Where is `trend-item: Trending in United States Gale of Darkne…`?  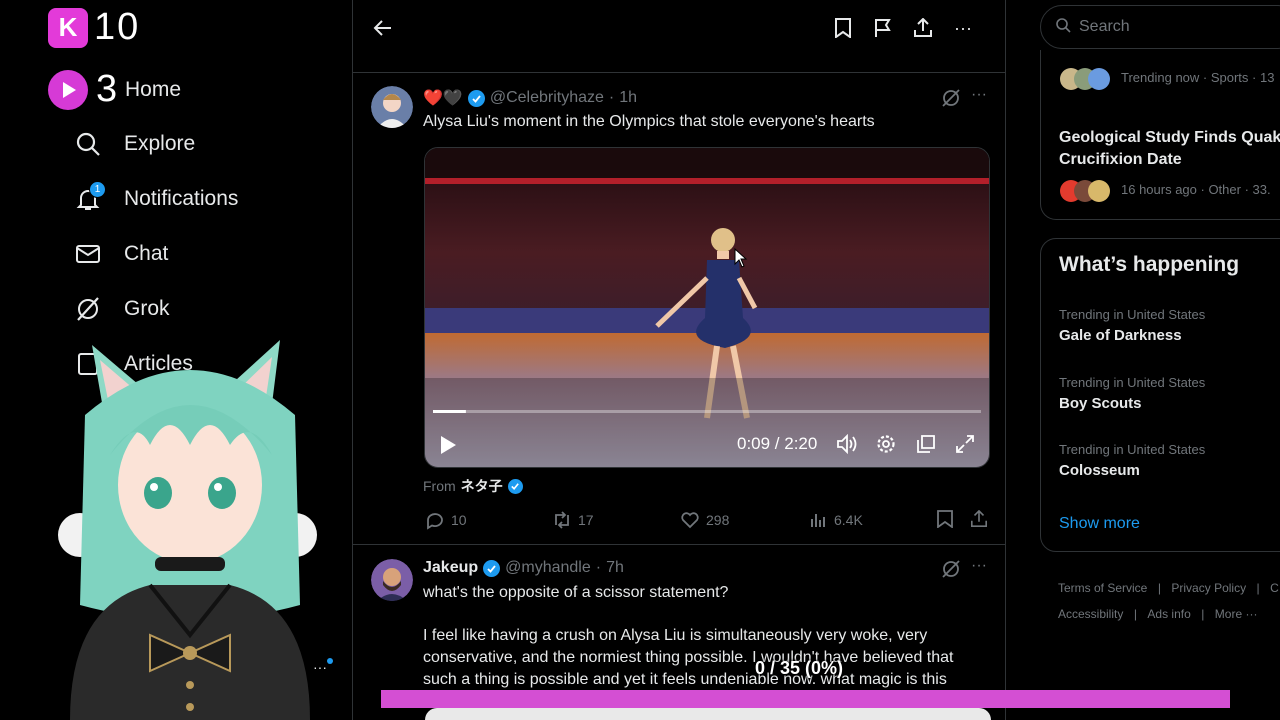
trend-item: Trending in United States Gale of Darkne… is located at coordinates (1160, 328).